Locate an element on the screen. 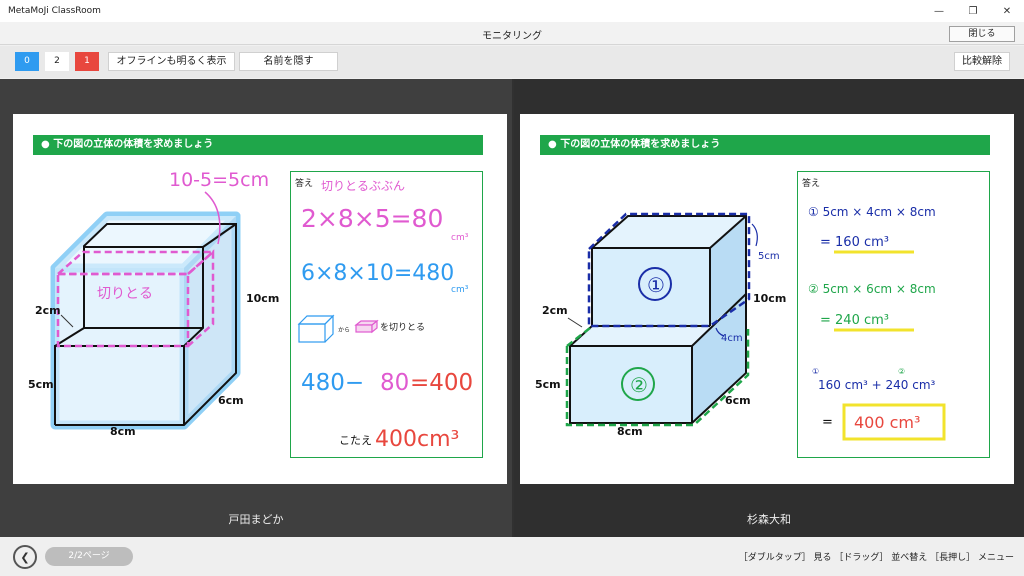 Image resolution: width=1024 pixels, height=576 pixels. hw-sum: 160 cm³ + 240 cm³ is located at coordinates (877, 385).